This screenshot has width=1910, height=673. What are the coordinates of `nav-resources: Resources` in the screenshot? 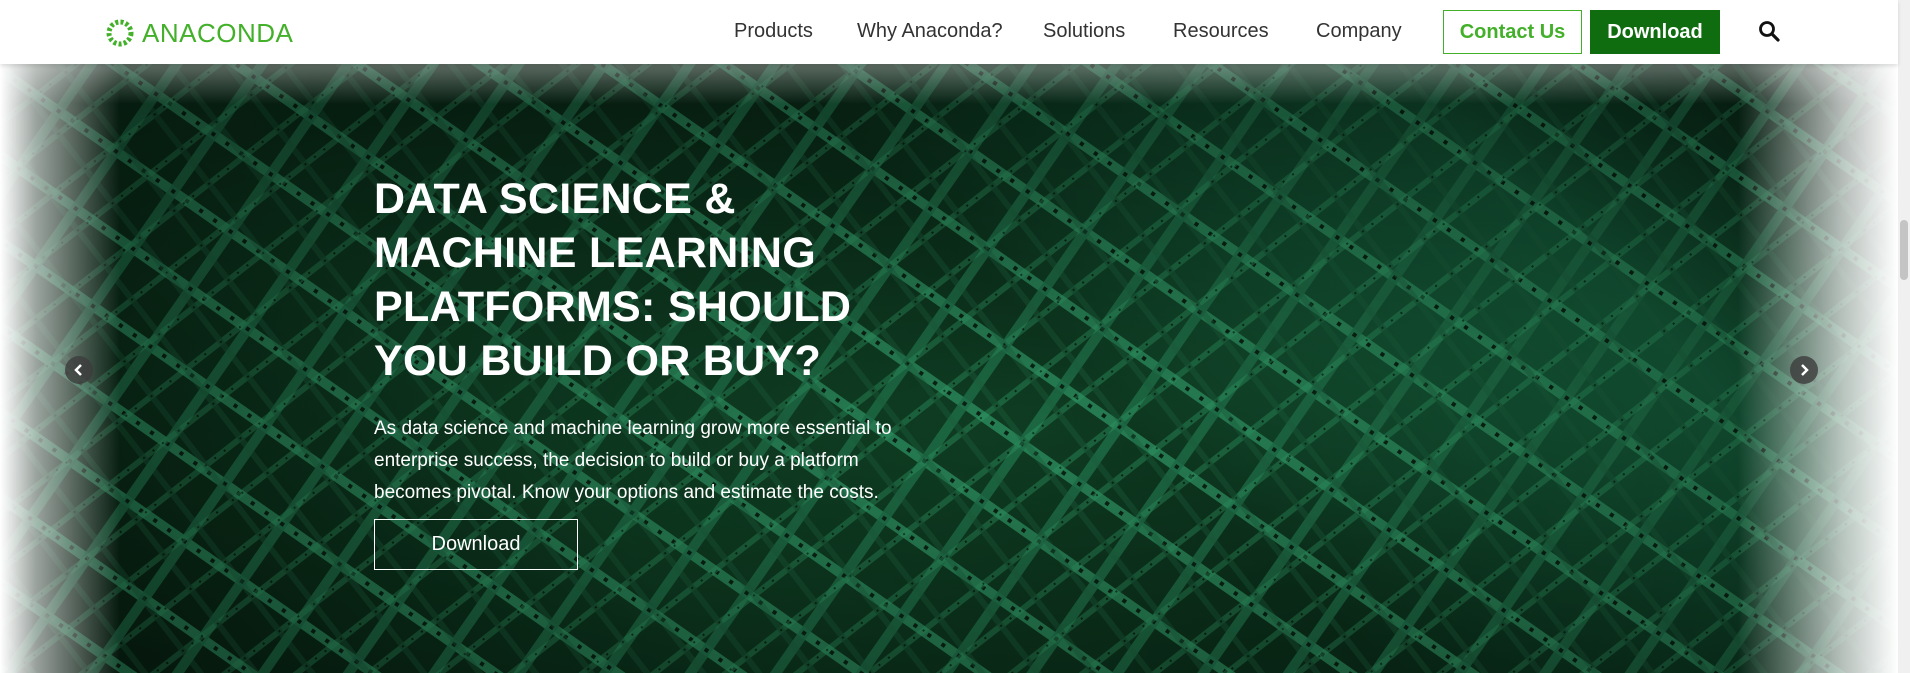 It's located at (1221, 31).